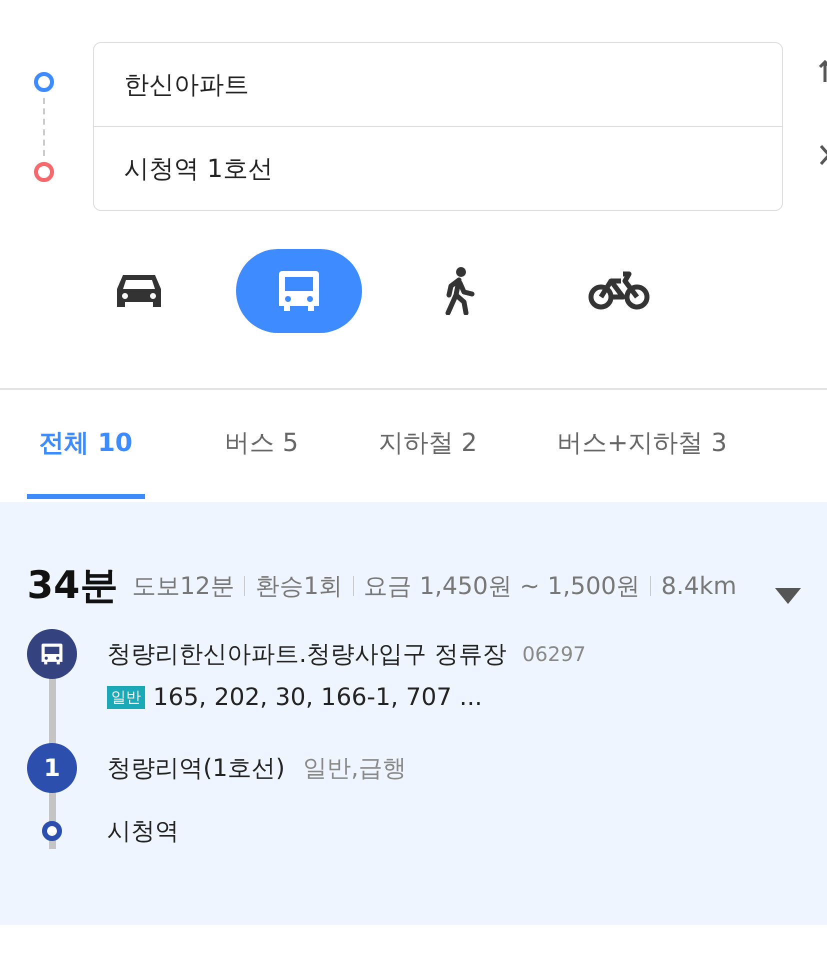  Describe the element at coordinates (355, 768) in the screenshot. I see `train-type: 일반,급행` at that location.